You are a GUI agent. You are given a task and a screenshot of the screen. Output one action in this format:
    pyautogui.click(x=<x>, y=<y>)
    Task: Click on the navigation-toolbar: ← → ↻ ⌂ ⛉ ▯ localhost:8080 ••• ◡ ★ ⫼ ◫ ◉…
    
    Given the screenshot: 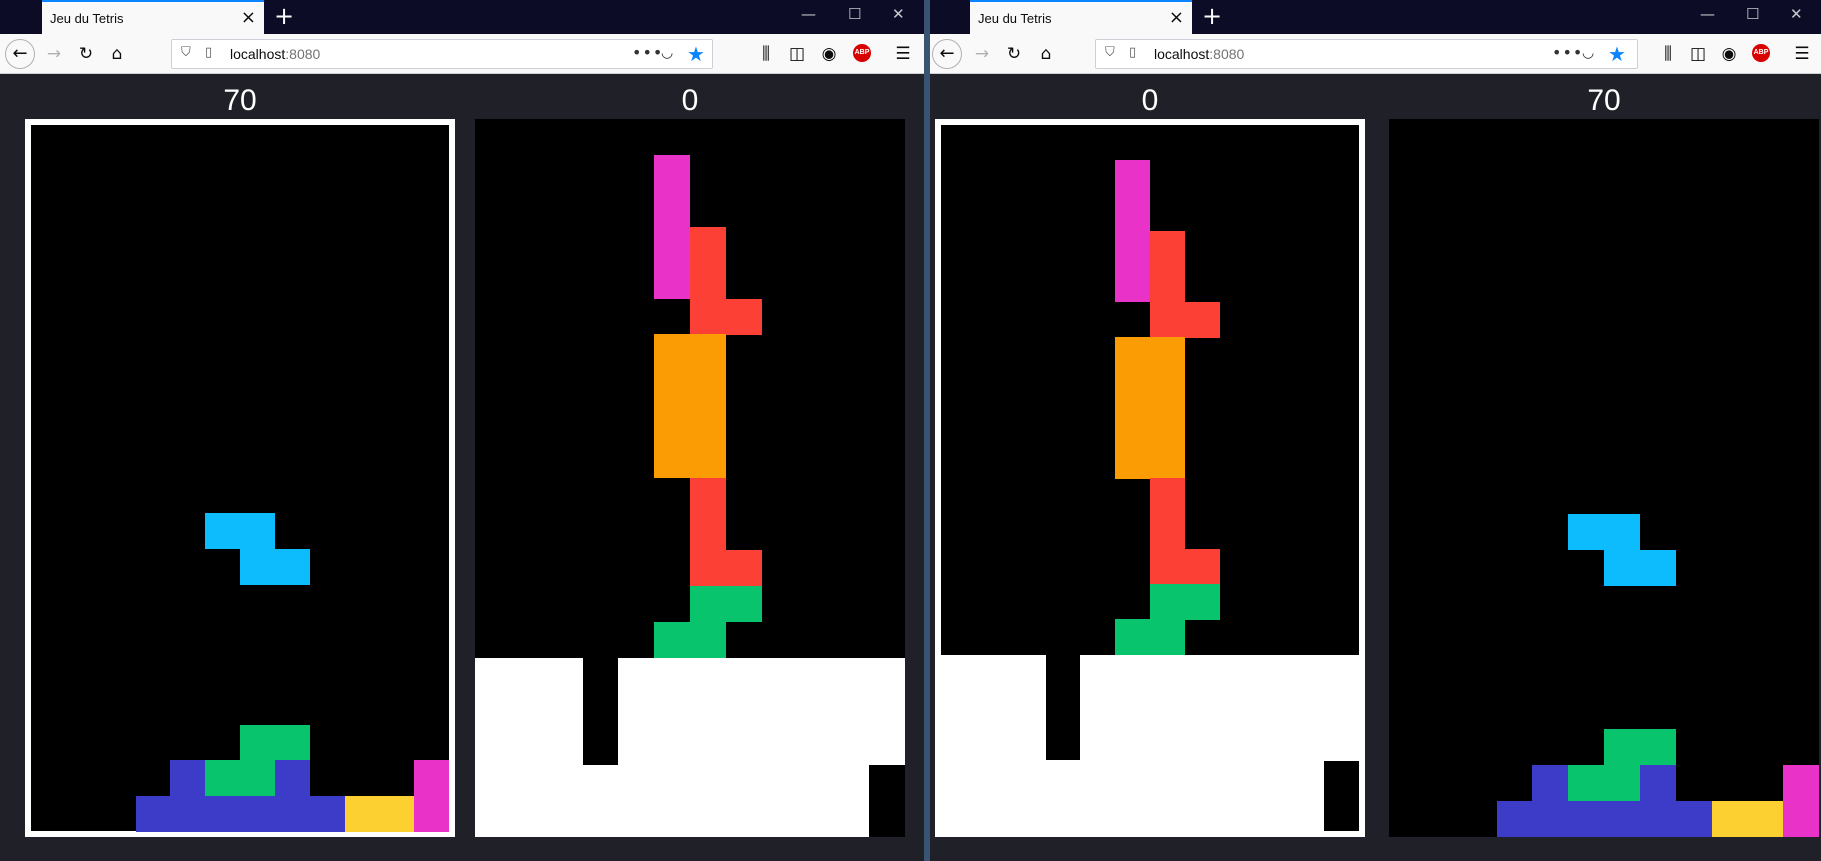 What is the action you would take?
    pyautogui.click(x=462, y=54)
    